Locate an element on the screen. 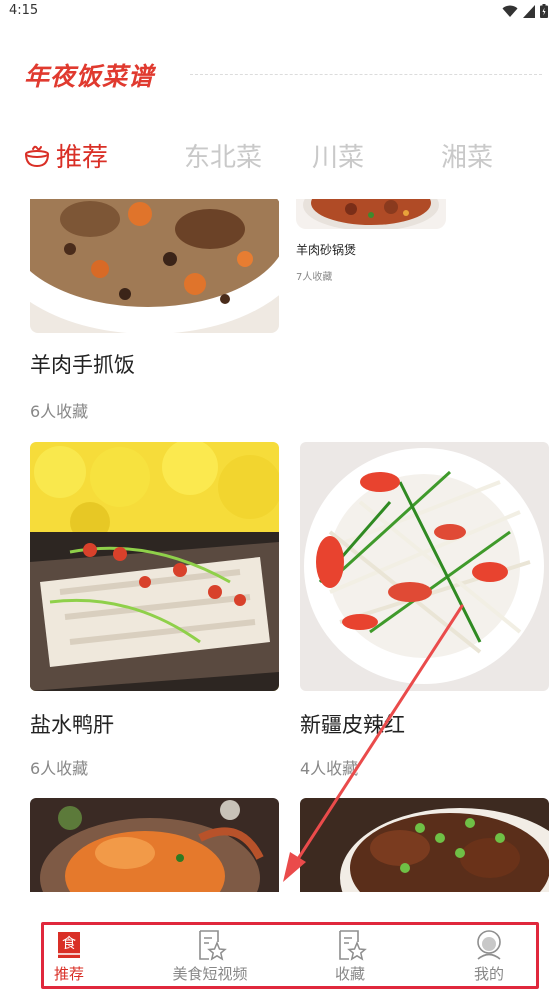 This screenshot has width=560, height=996. recipe-title: 盐水鸭肝 is located at coordinates (72, 724).